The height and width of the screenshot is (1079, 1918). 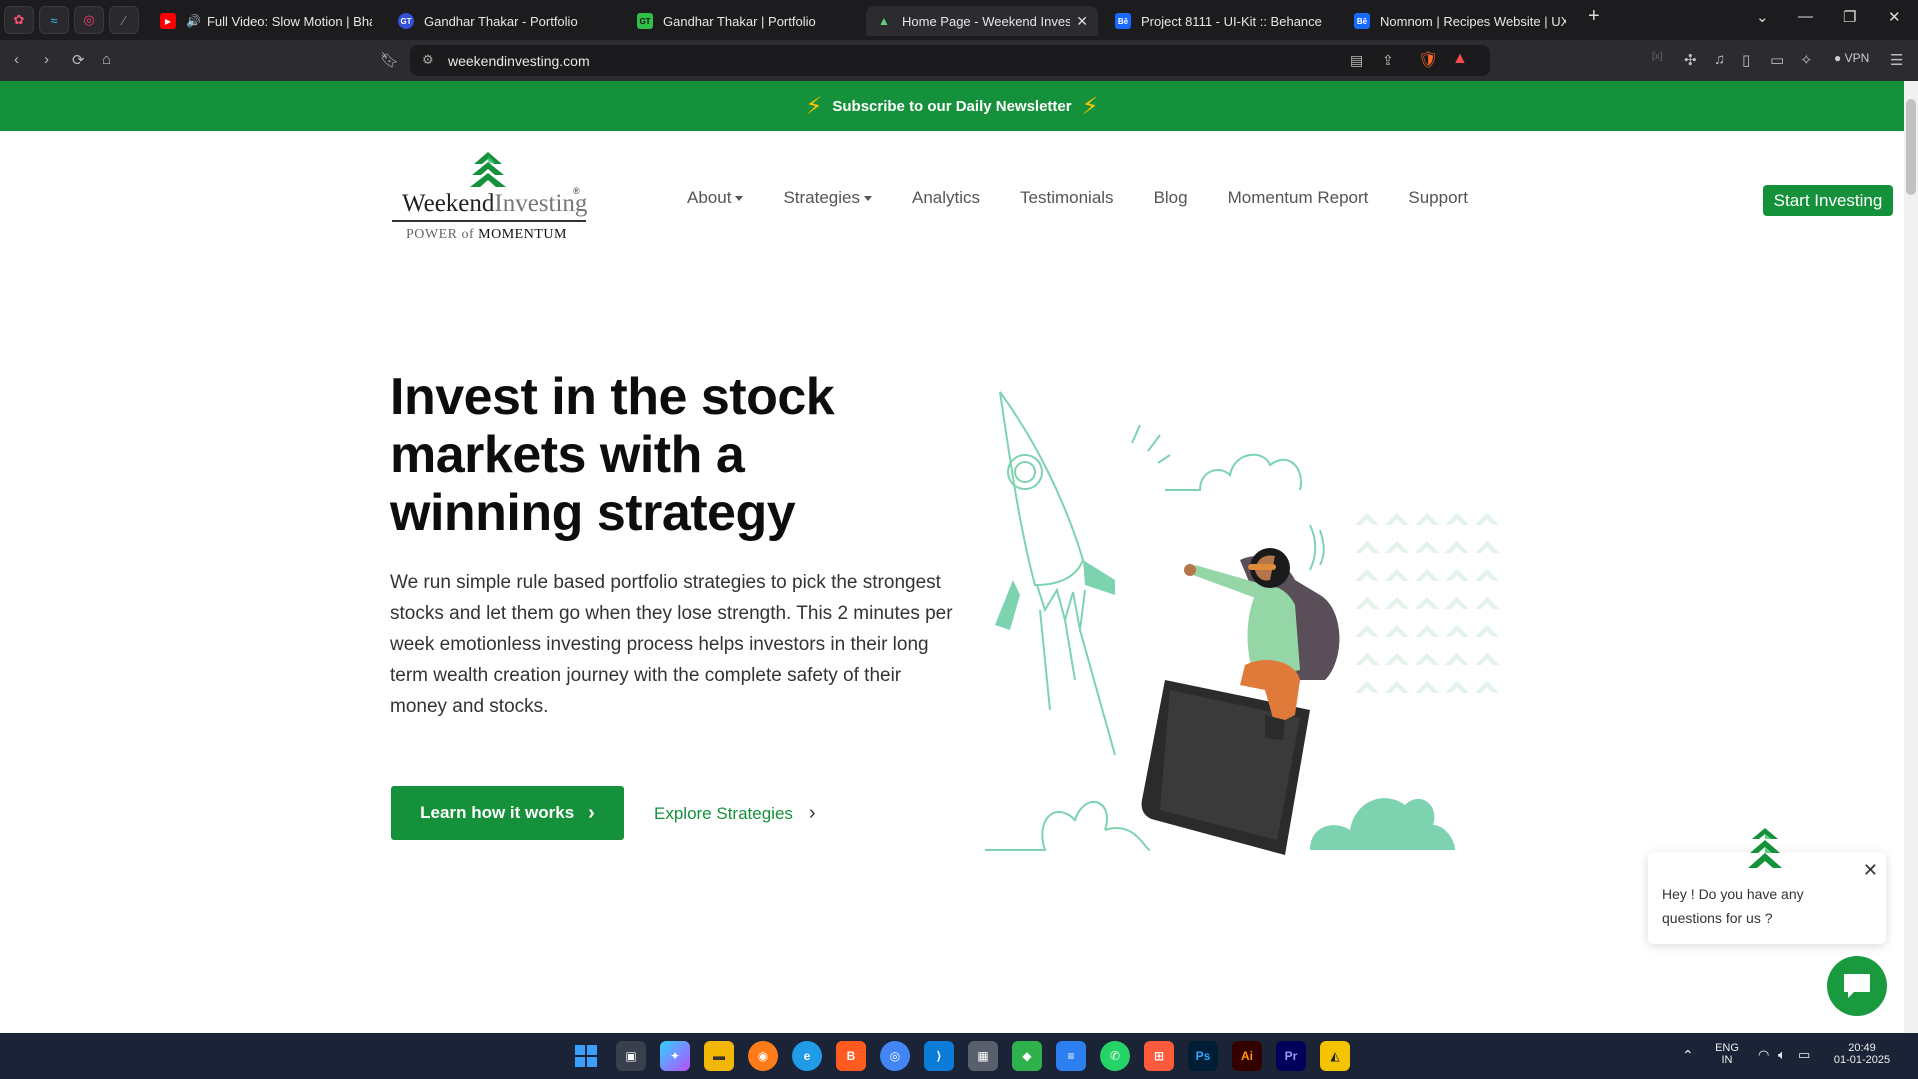 I want to click on brave-icon: B, so click(x=851, y=1056).